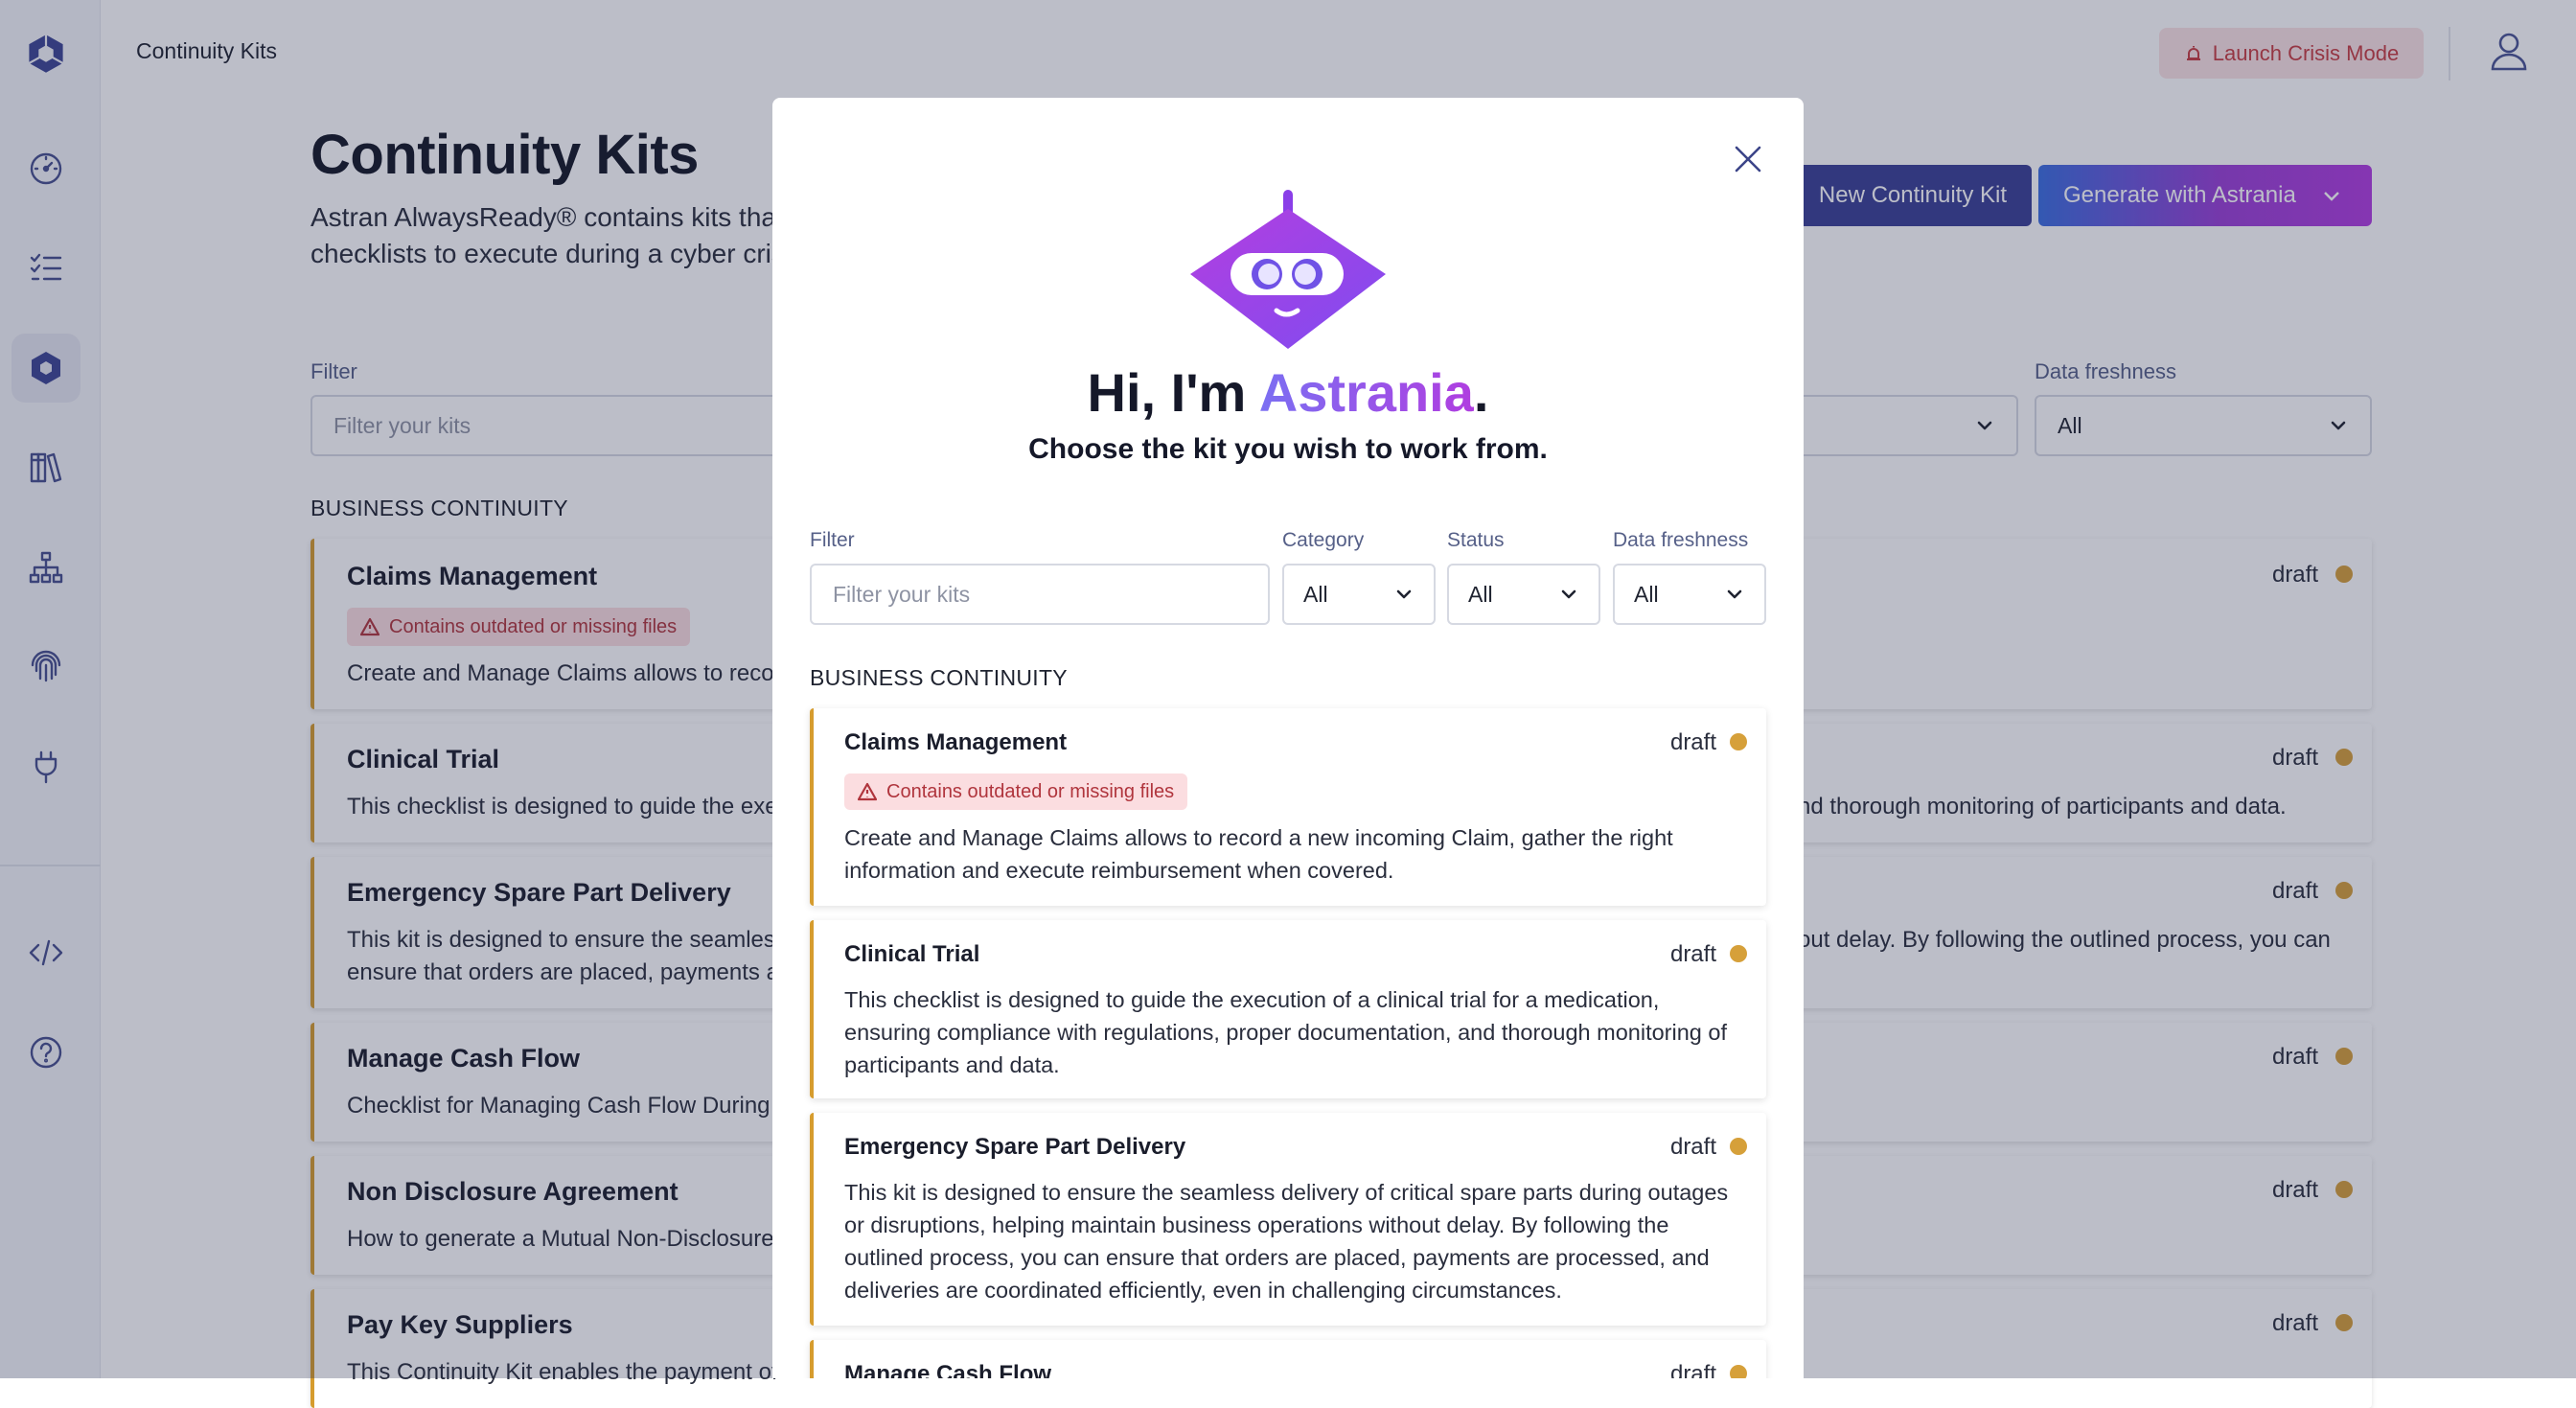 Image resolution: width=2576 pixels, height=1408 pixels. What do you see at coordinates (1523, 594) in the screenshot?
I see `status-select: All` at bounding box center [1523, 594].